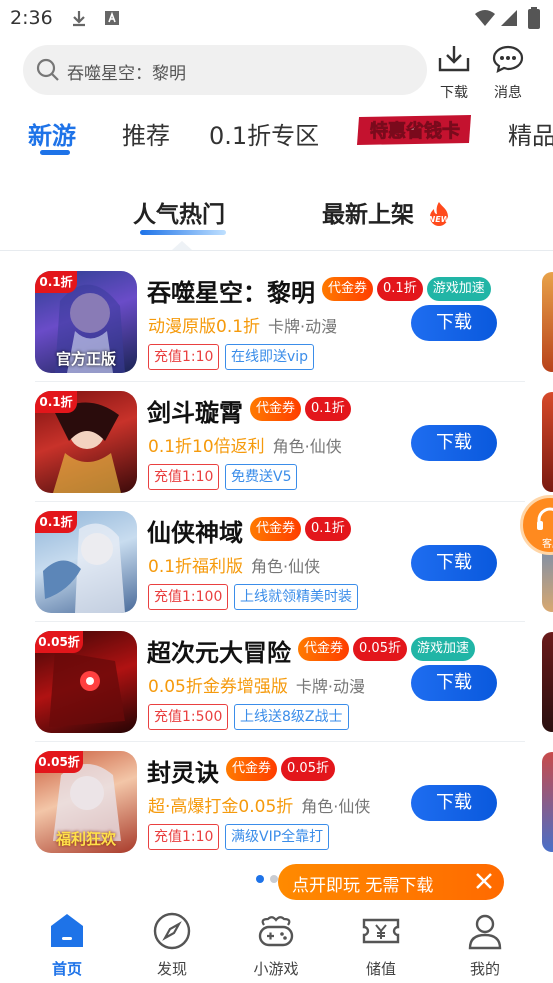 The image size is (553, 983). Describe the element at coordinates (146, 133) in the screenshot. I see `tab-recommend: 推荐` at that location.